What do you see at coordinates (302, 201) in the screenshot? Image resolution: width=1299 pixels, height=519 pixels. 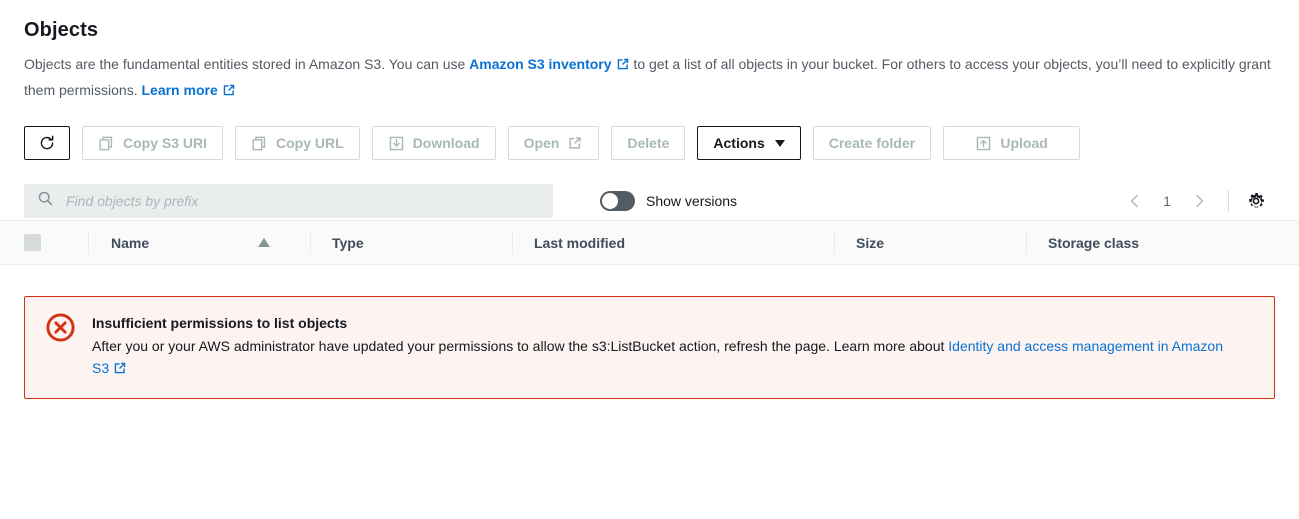 I see `search-input` at bounding box center [302, 201].